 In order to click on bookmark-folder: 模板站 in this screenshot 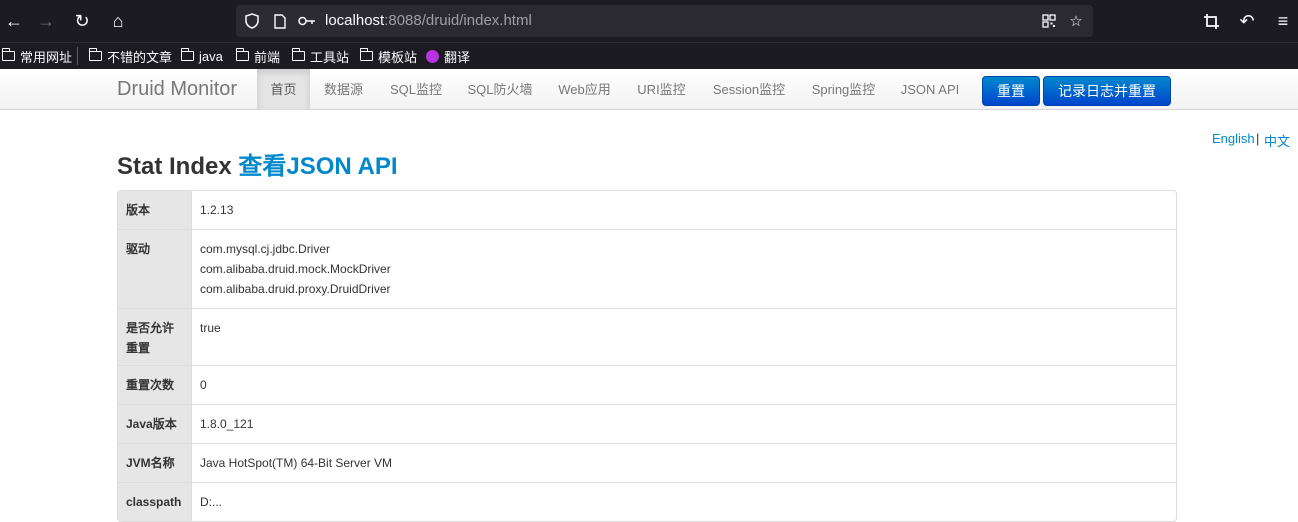, I will do `click(388, 56)`.